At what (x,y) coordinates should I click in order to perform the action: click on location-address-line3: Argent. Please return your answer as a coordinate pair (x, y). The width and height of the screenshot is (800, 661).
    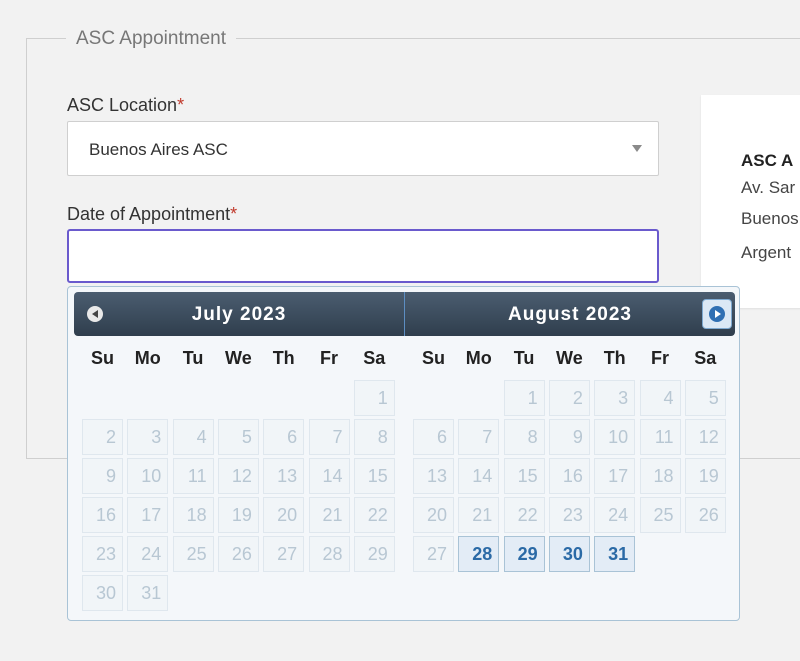
    Looking at the image, I should click on (766, 252).